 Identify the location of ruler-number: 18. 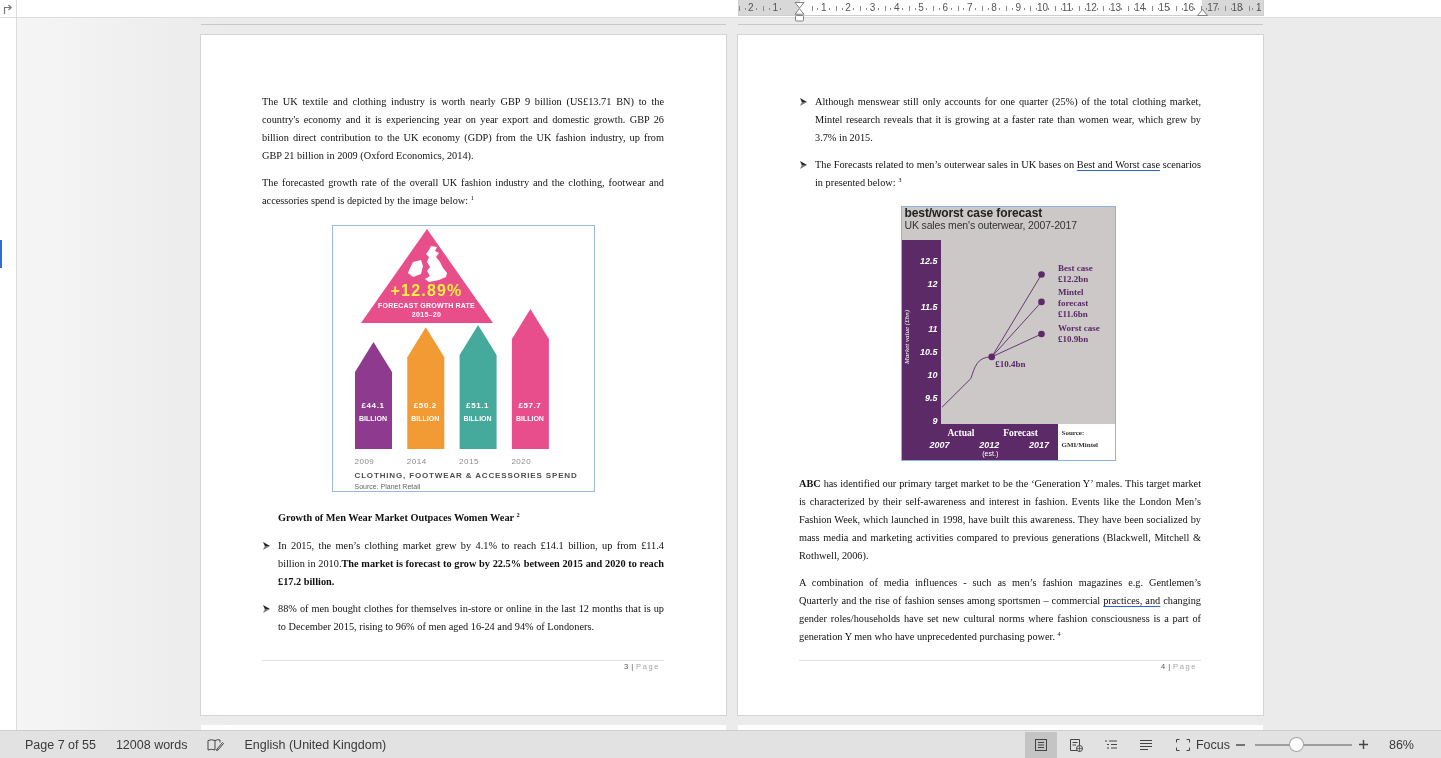
(1237, 7).